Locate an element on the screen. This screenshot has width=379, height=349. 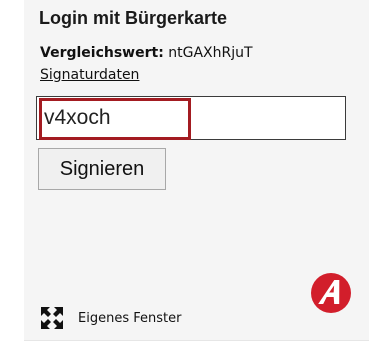
expand-arrows-icon is located at coordinates (52, 318).